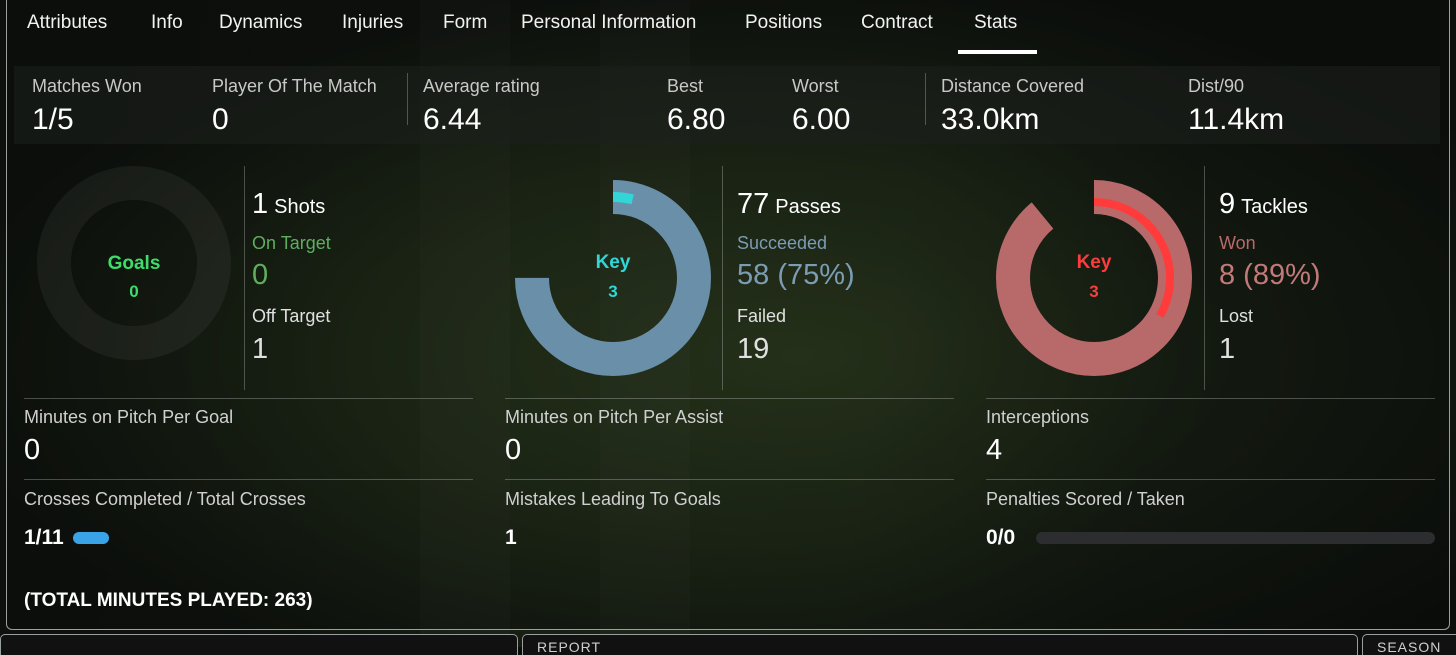 The width and height of the screenshot is (1456, 655). I want to click on stat-label: Average rating, so click(481, 86).